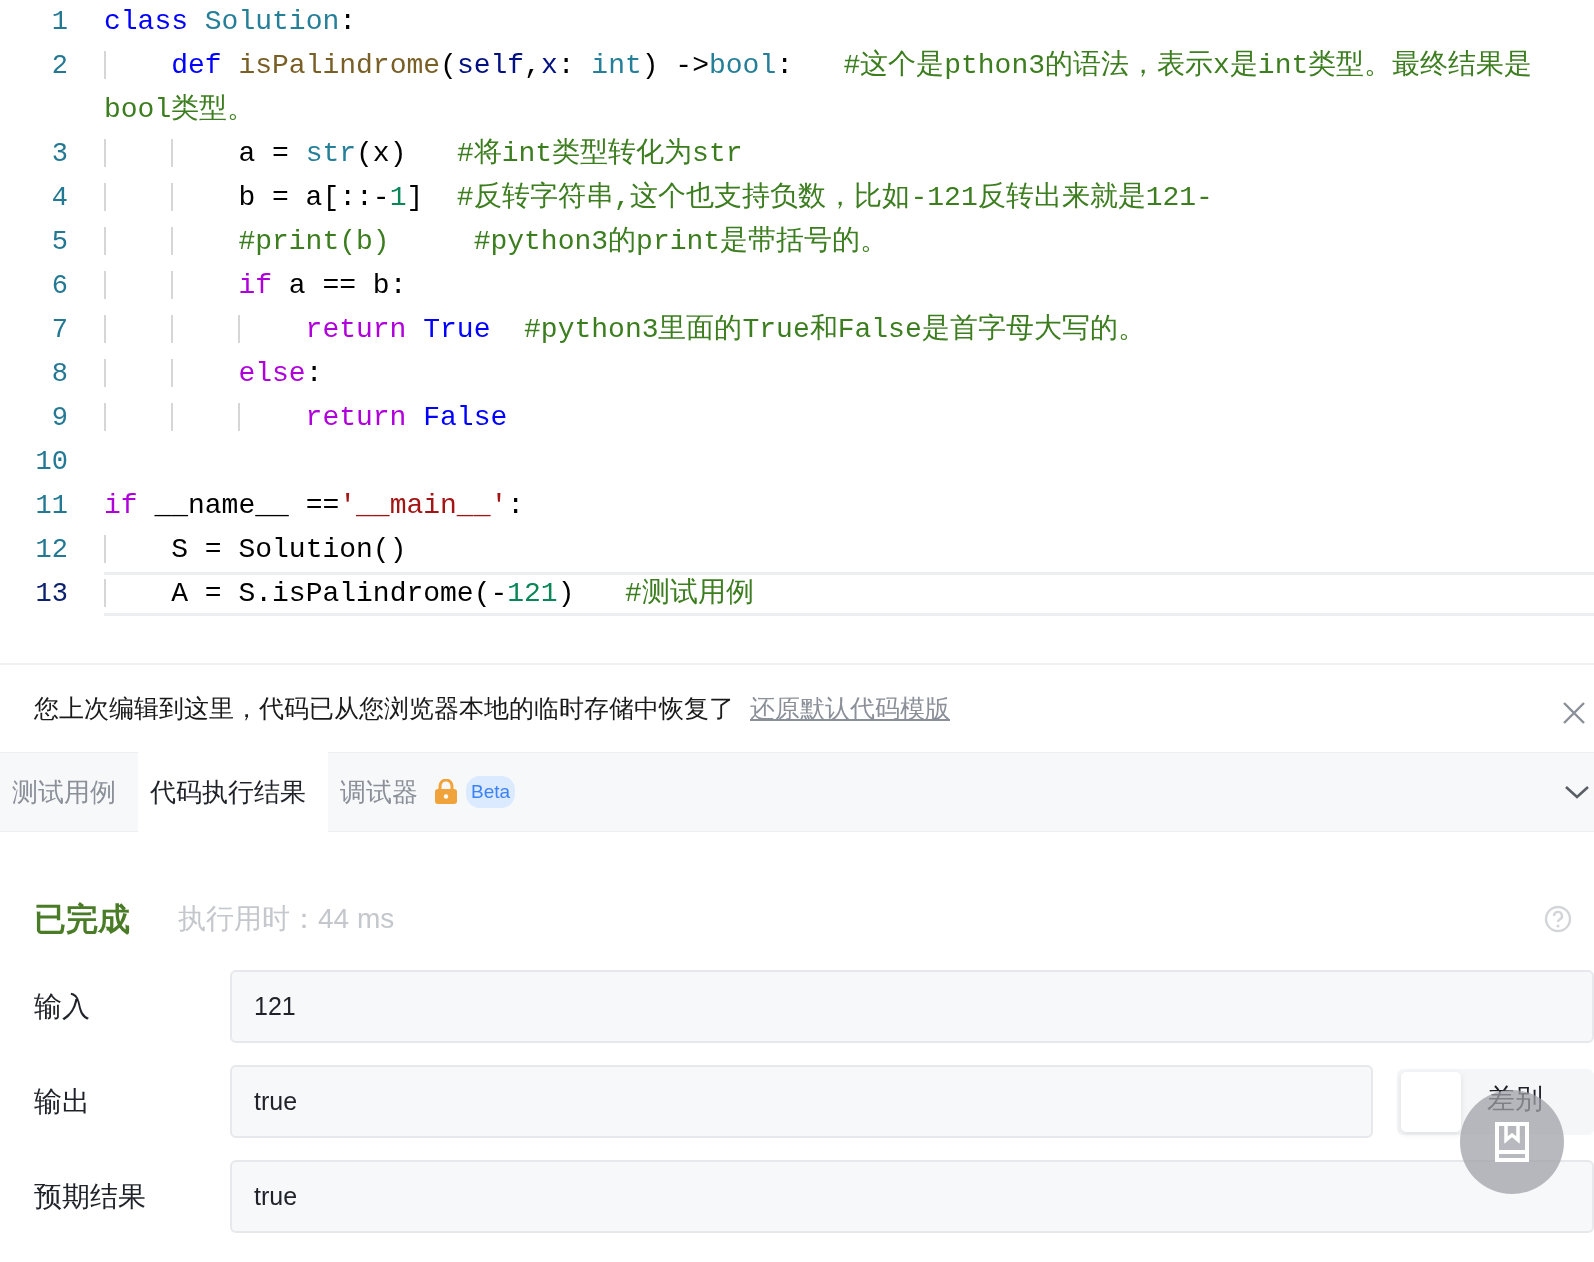 The image size is (1594, 1262). I want to click on code-line: #print(b) #python3的print是带括号的。, so click(849, 242).